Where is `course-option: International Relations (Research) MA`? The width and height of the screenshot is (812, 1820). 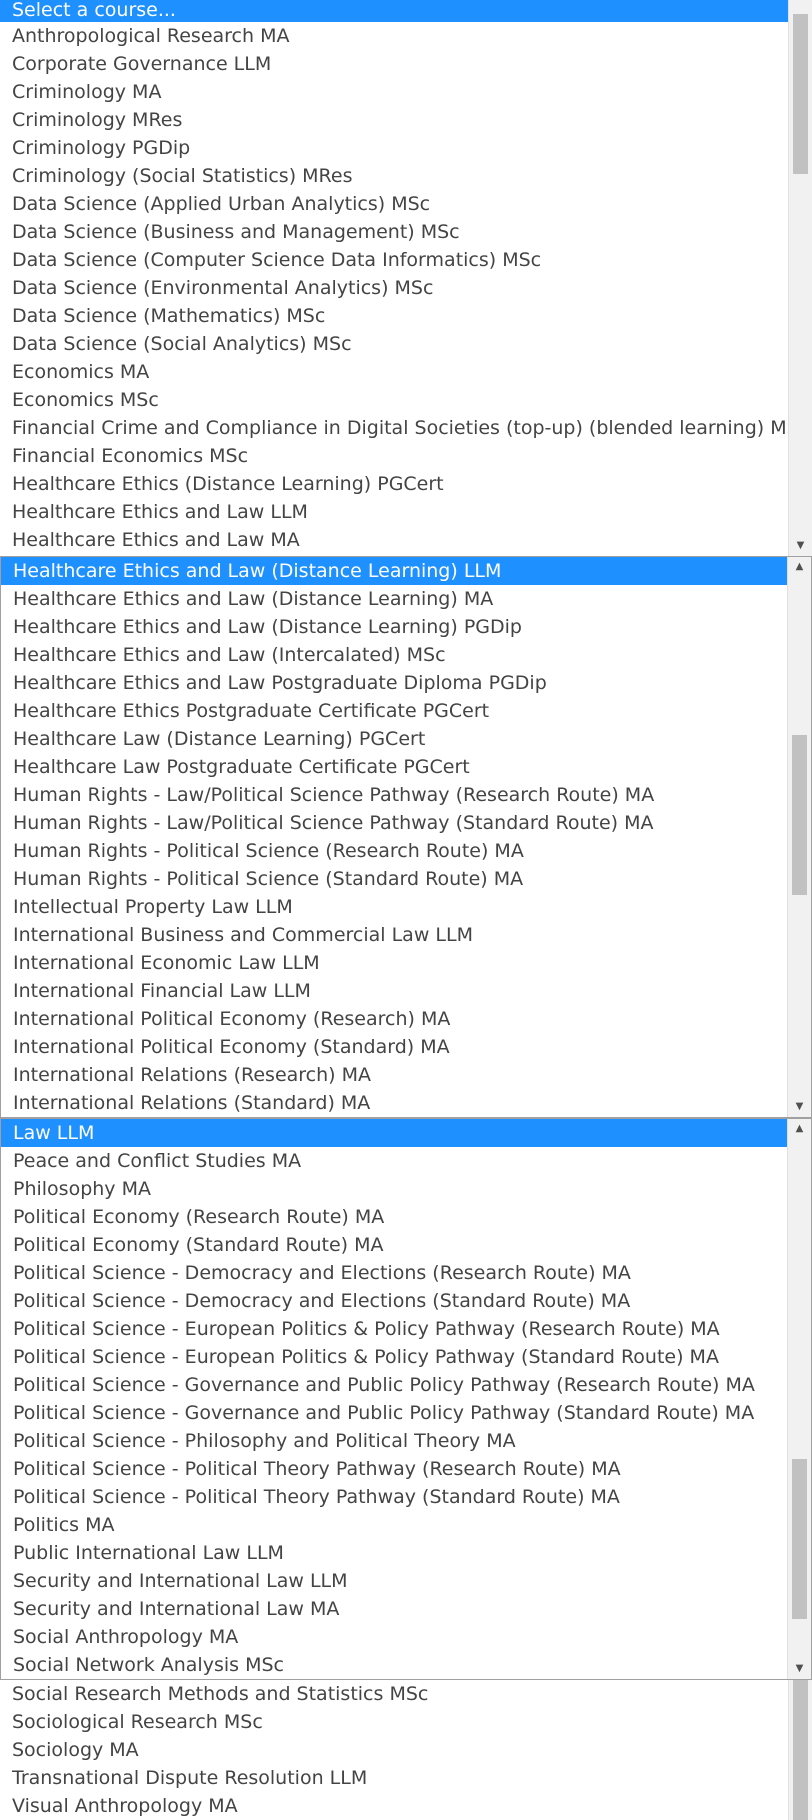 course-option: International Relations (Research) MA is located at coordinates (394, 1075).